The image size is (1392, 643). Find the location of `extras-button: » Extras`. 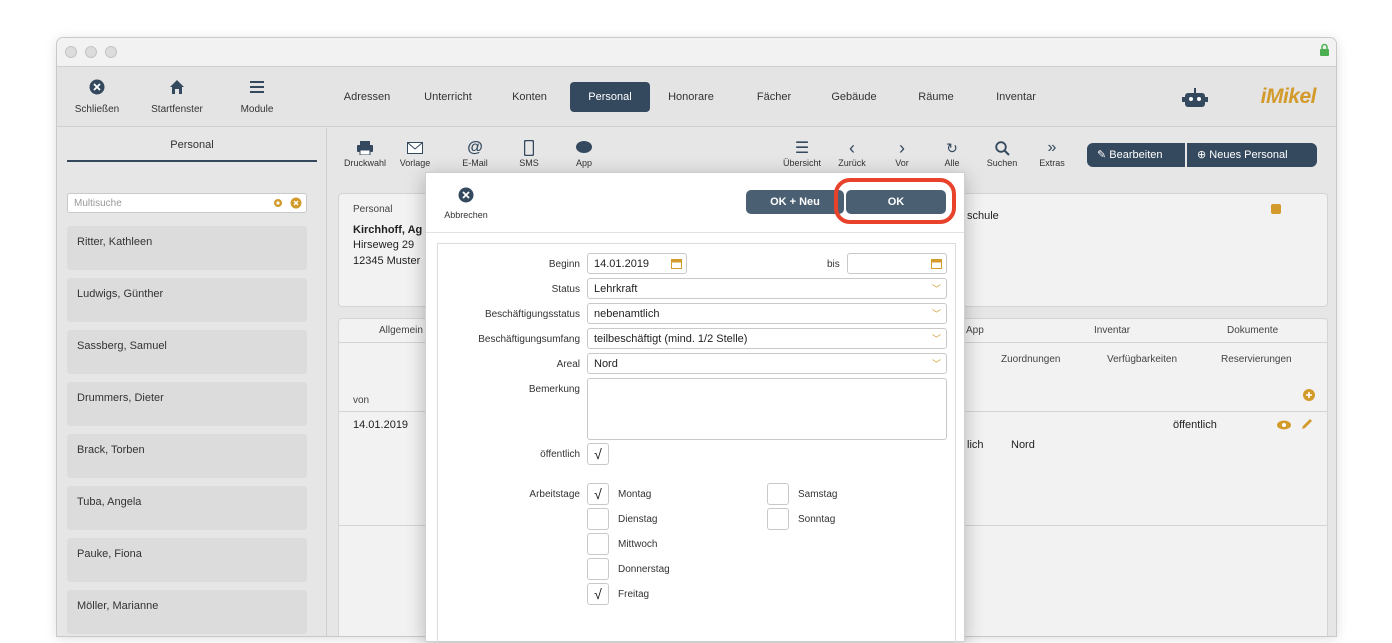

extras-button: » Extras is located at coordinates (1052, 153).